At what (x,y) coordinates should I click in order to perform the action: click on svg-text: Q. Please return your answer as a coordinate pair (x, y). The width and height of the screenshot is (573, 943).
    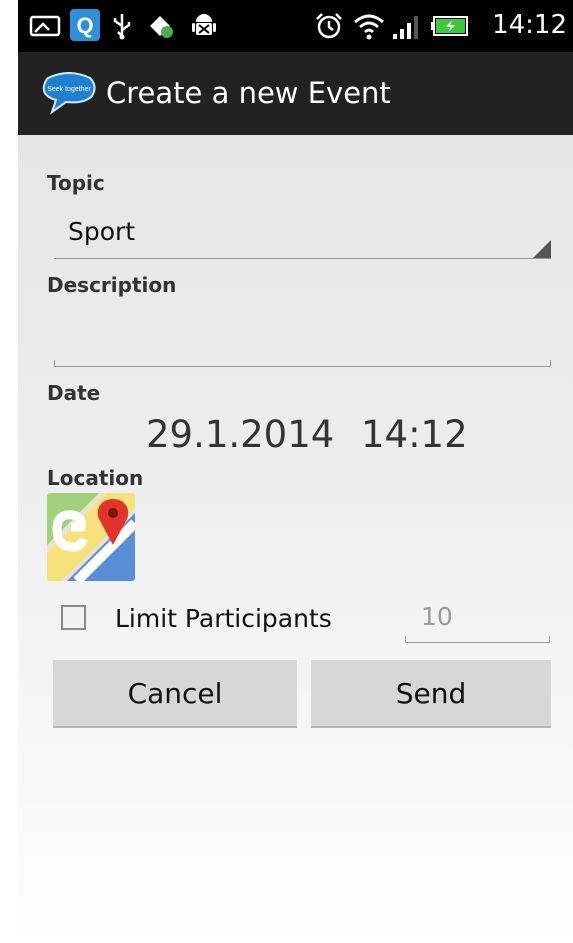
    Looking at the image, I should click on (84, 25).